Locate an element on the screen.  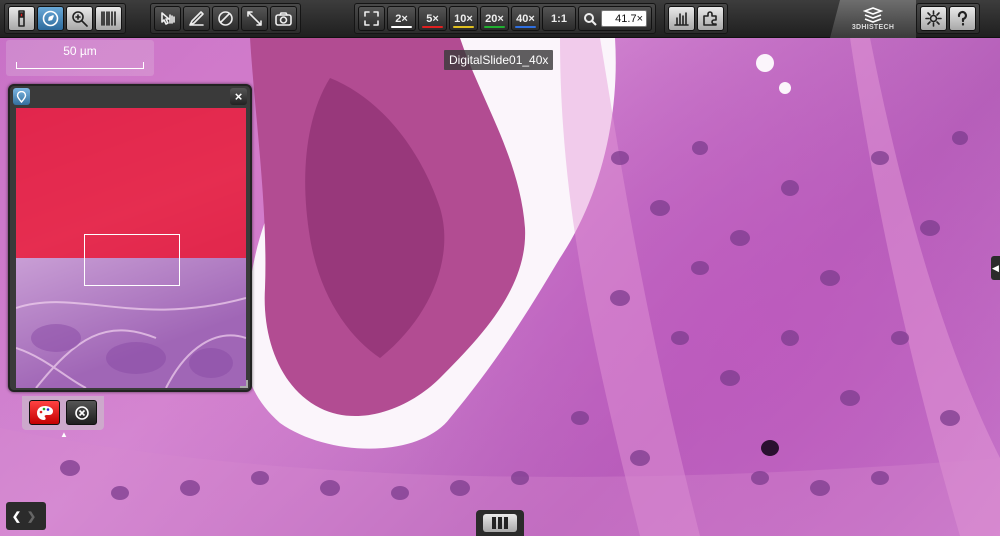
one-to-one-label: 1:1 is located at coordinates (559, 18).